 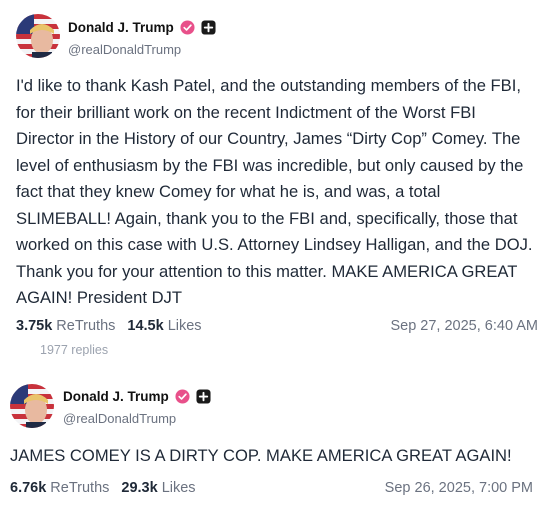 What do you see at coordinates (145, 326) in the screenshot?
I see `likes-count: 14.5k` at bounding box center [145, 326].